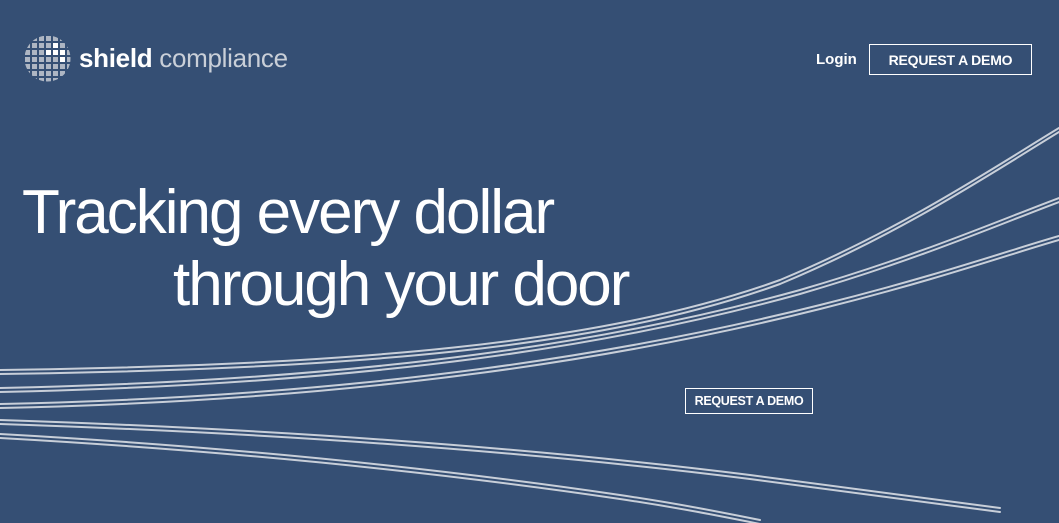 The image size is (1059, 523). Describe the element at coordinates (48, 58) in the screenshot. I see `grid-globe-icon` at that location.